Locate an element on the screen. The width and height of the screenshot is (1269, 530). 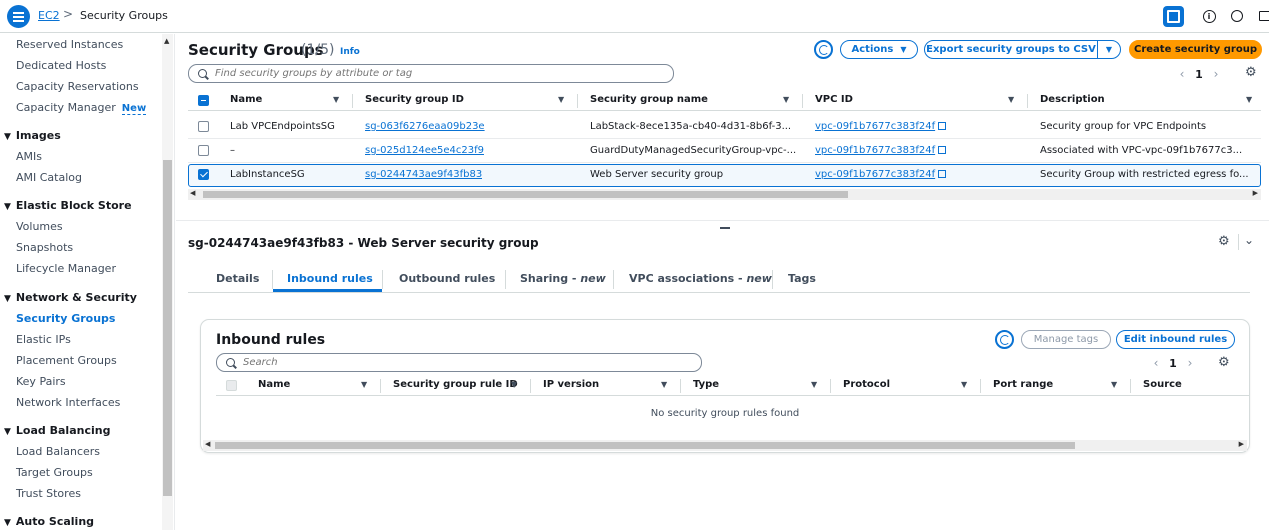
scroll-up-icon: ▲ is located at coordinates (166, 41).